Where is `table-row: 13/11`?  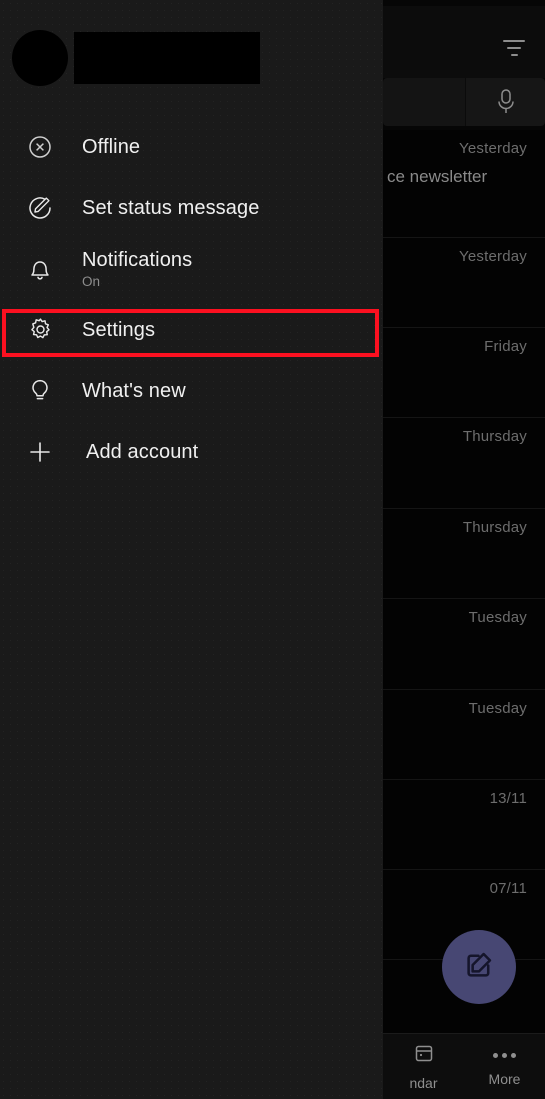
table-row: 13/11 is located at coordinates (464, 825).